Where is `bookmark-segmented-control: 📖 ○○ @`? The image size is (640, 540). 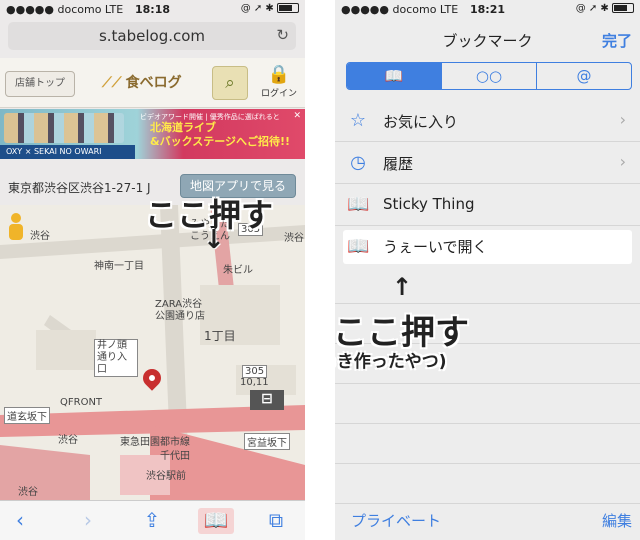 bookmark-segmented-control: 📖 ○○ @ is located at coordinates (489, 76).